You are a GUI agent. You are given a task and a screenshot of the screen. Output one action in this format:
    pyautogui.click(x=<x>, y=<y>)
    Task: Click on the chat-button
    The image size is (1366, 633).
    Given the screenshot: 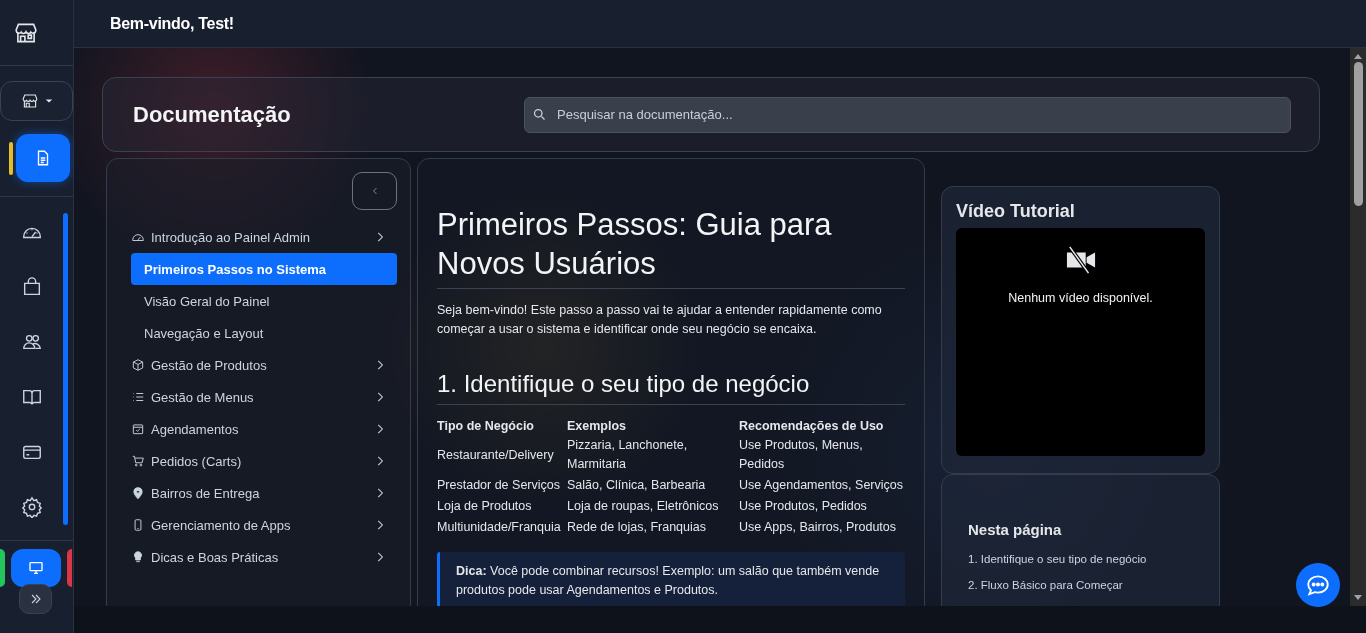 What is the action you would take?
    pyautogui.click(x=1318, y=585)
    